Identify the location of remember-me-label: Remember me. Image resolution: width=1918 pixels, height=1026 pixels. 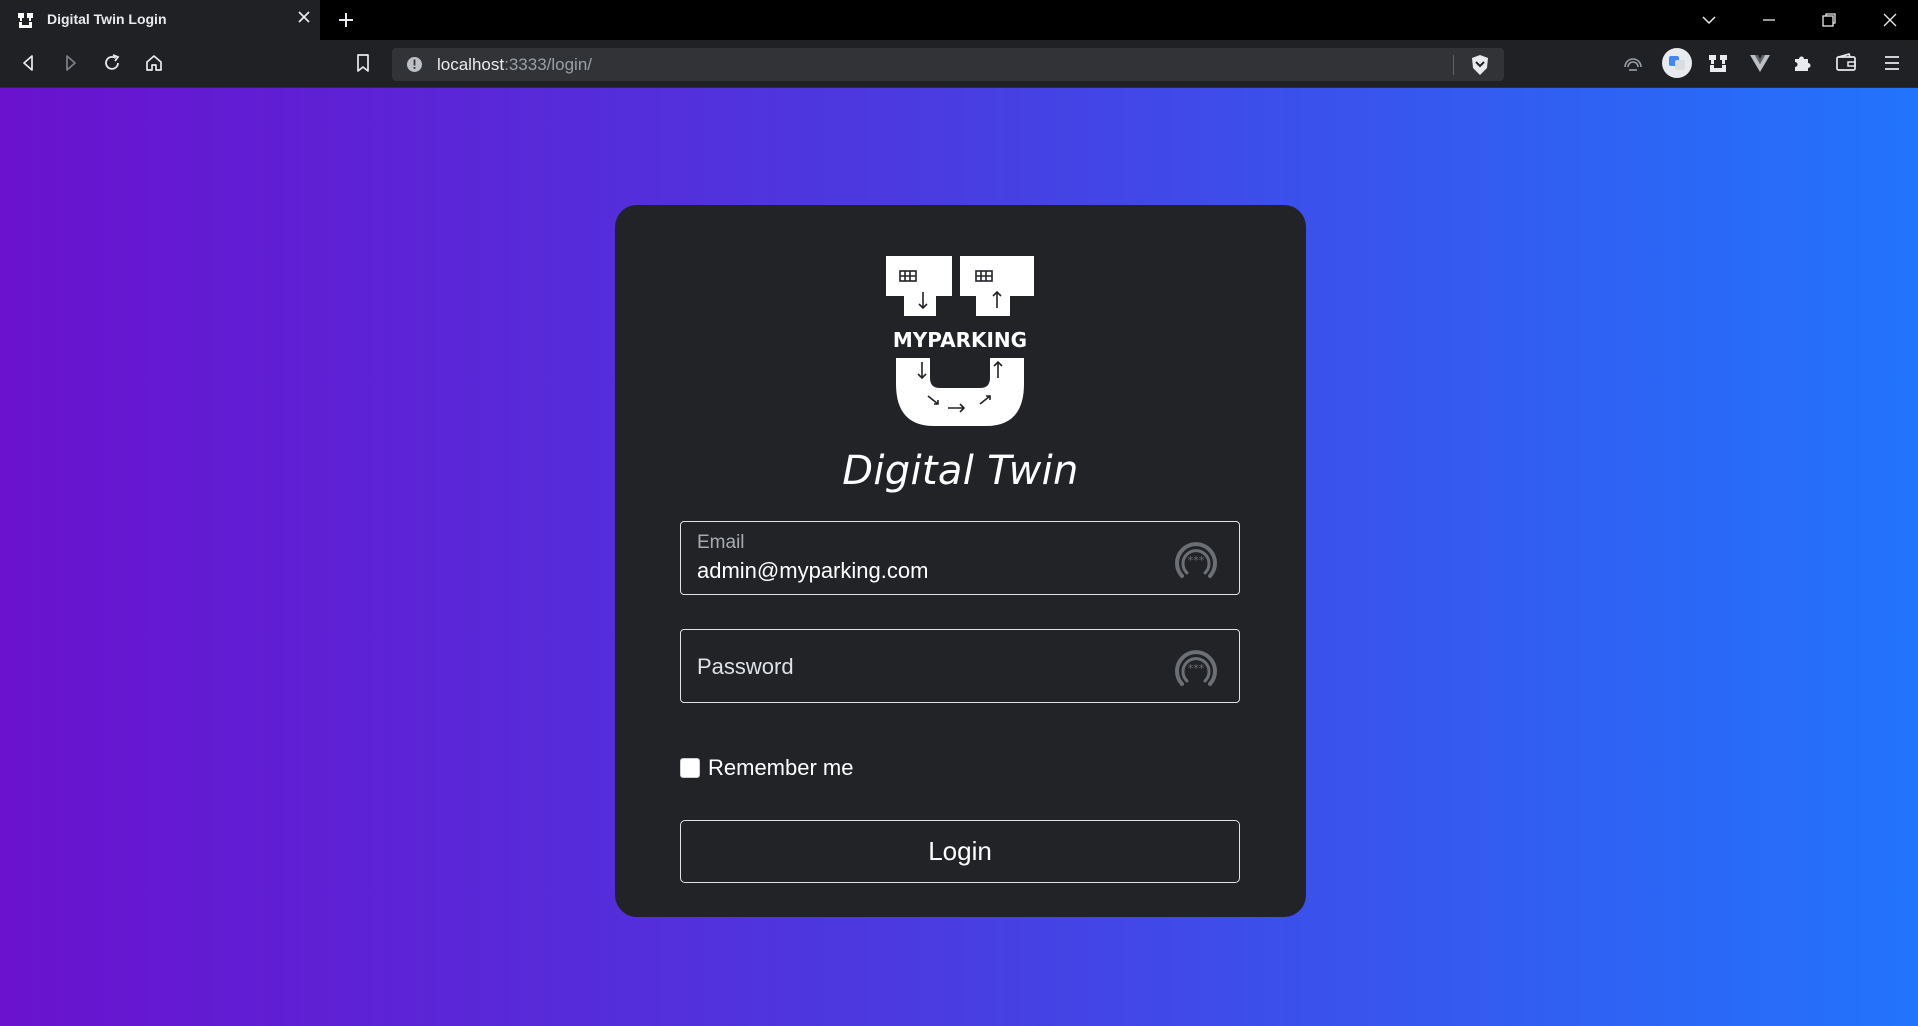
(780, 768).